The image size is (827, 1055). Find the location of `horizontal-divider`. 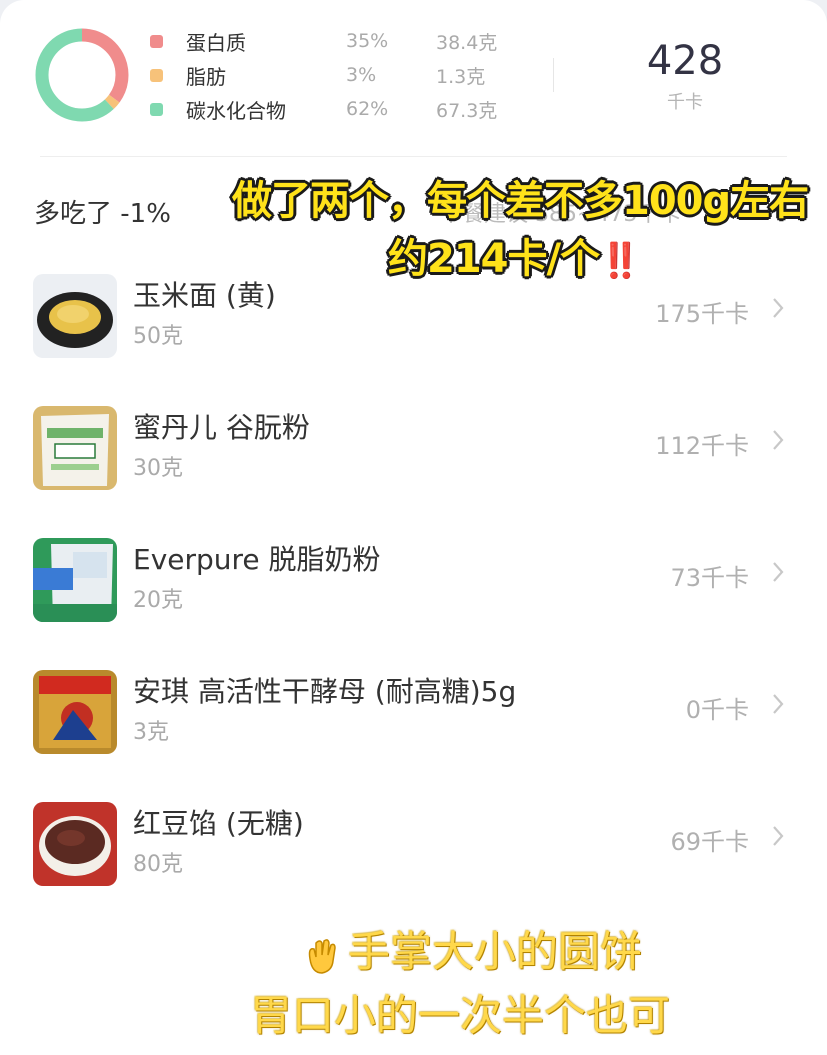

horizontal-divider is located at coordinates (413, 156).